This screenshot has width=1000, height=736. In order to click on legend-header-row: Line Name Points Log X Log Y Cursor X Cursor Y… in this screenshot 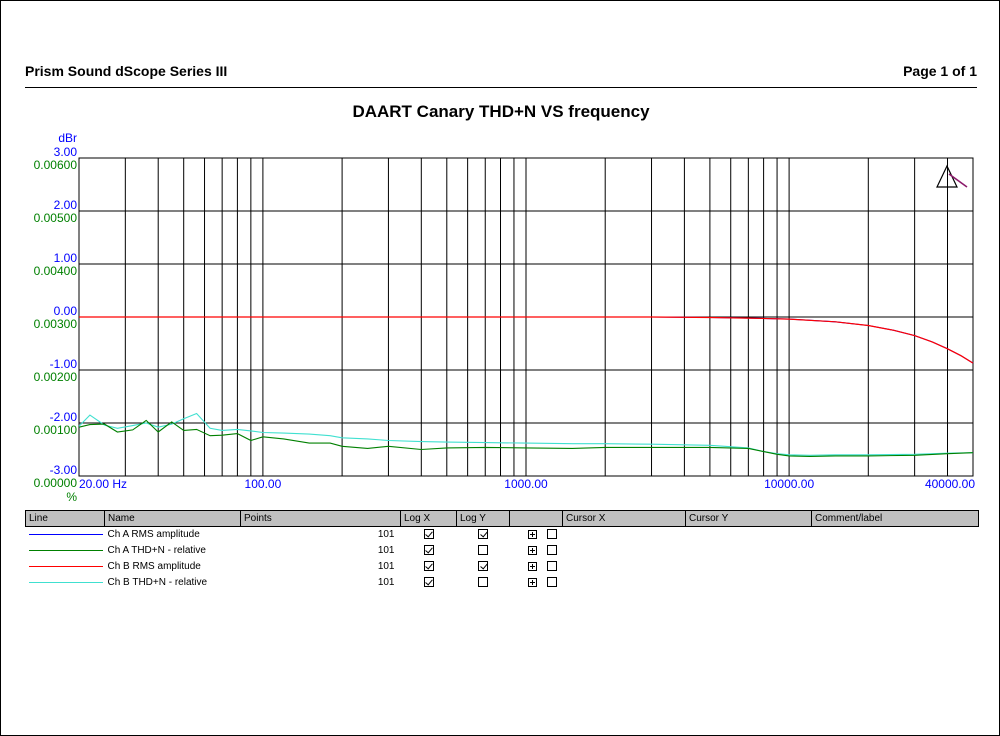, I will do `click(502, 518)`.